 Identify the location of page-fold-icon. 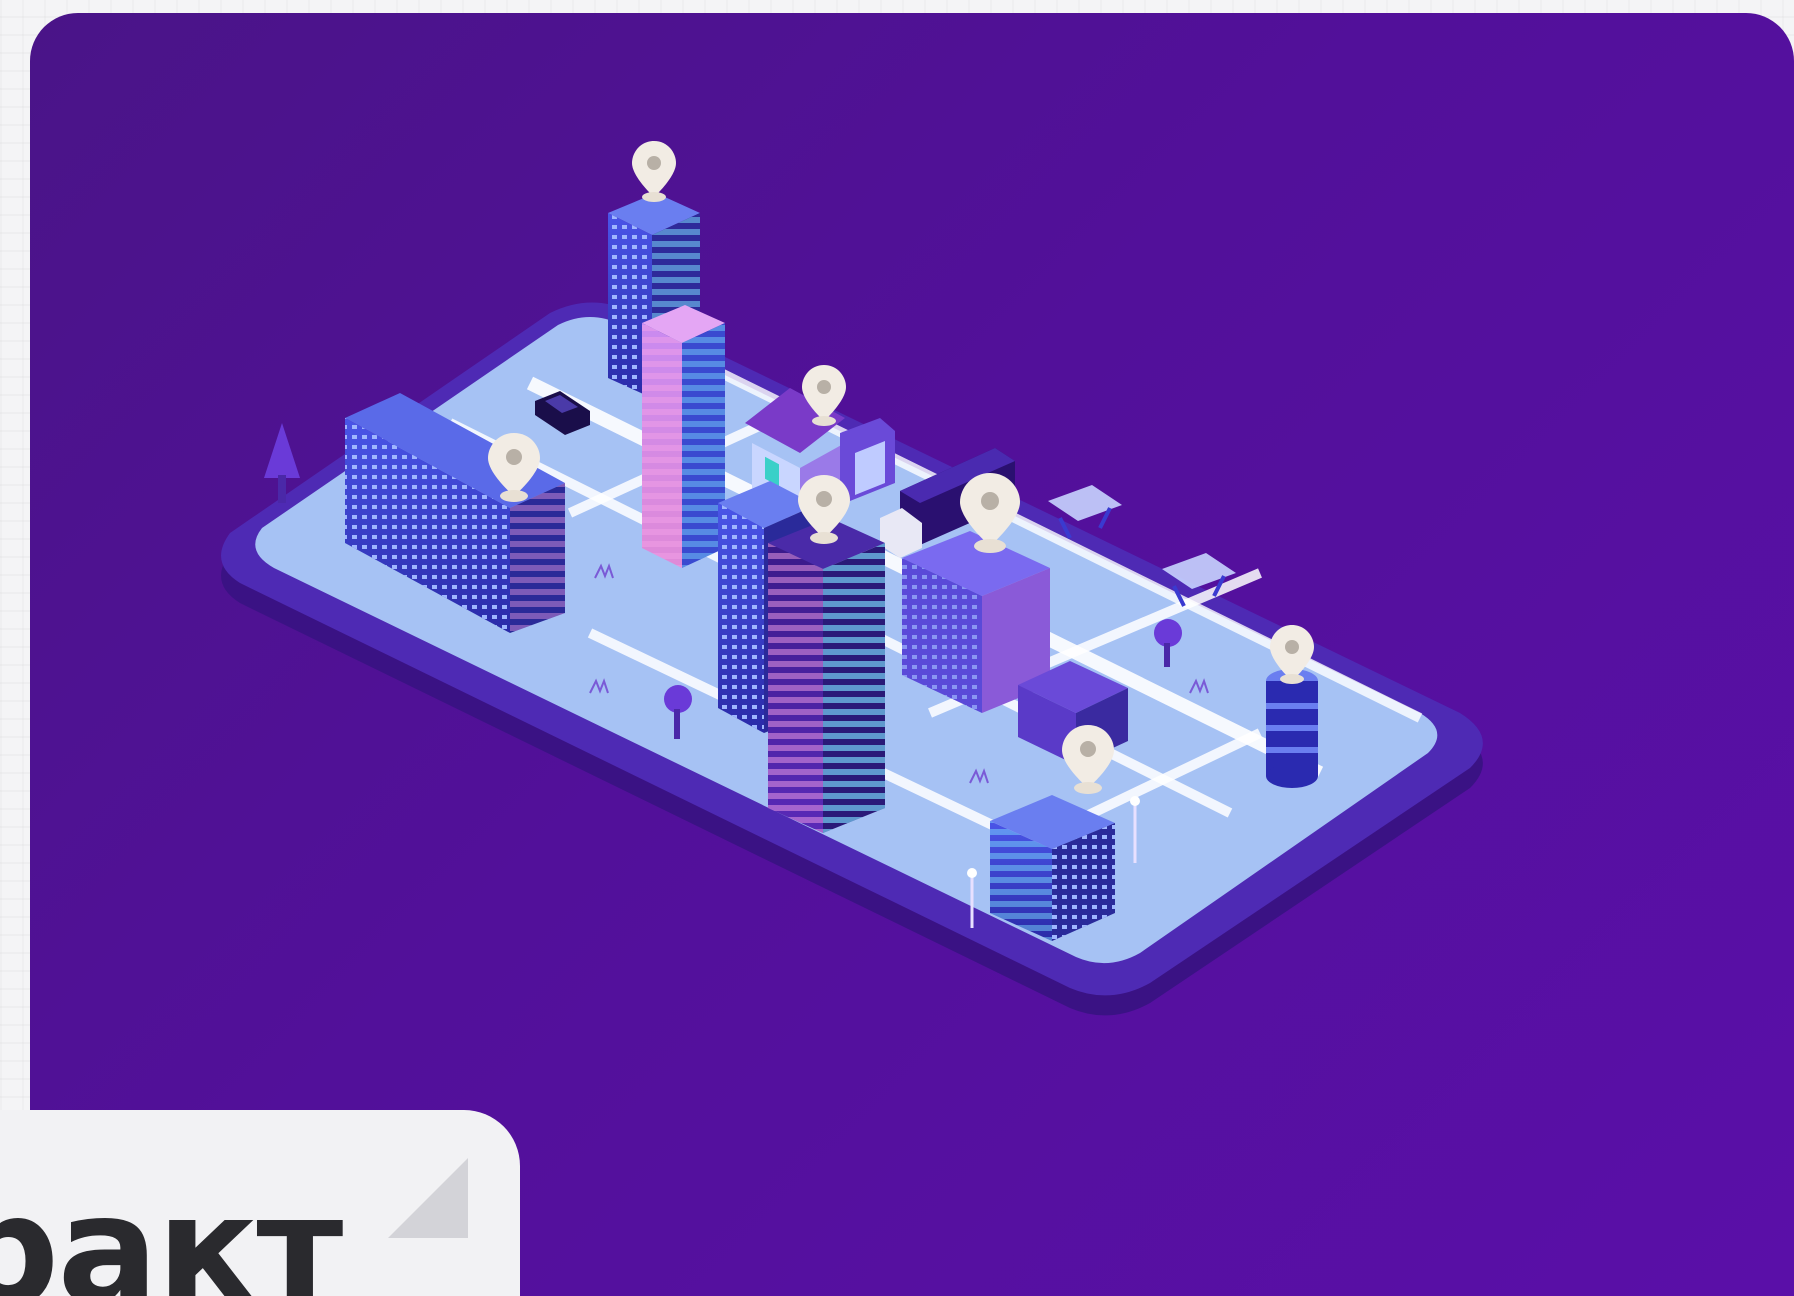
(428, 1198).